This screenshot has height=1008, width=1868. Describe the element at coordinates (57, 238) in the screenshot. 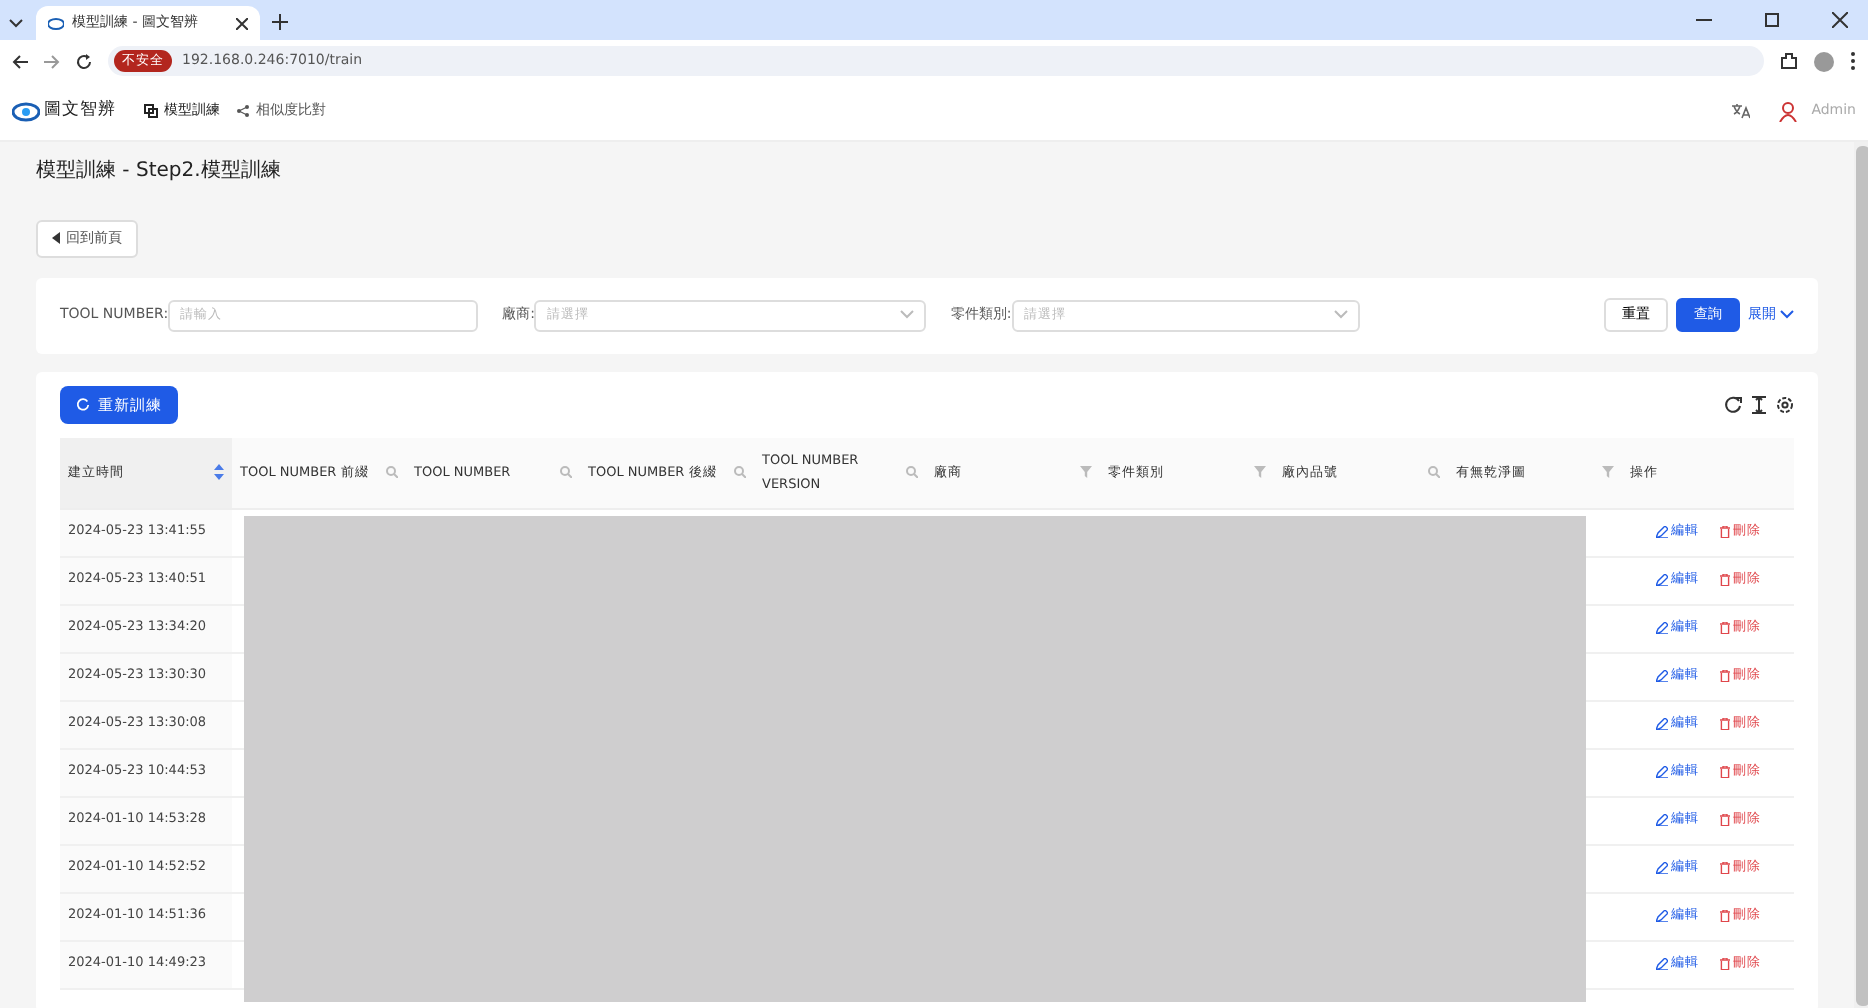

I see `caret-icon` at that location.